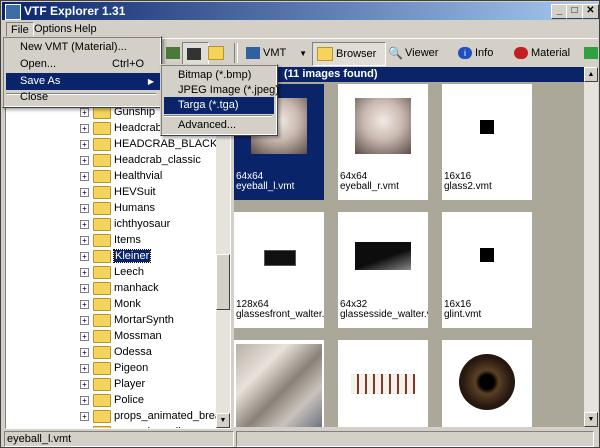 The image size is (600, 448). I want to click on tree-item: + Odessa, so click(116, 352).